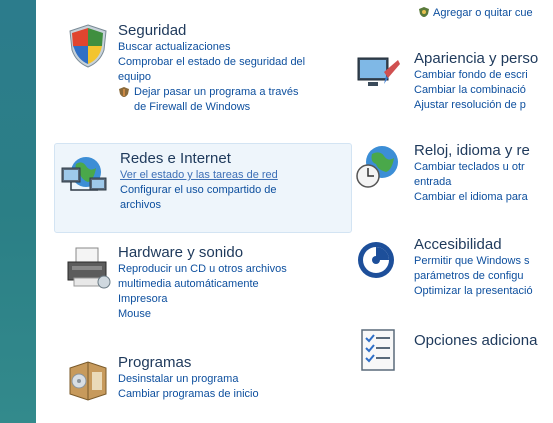 The height and width of the screenshot is (423, 553). I want to click on check-security-status-link-cont: equipo, so click(211, 77).